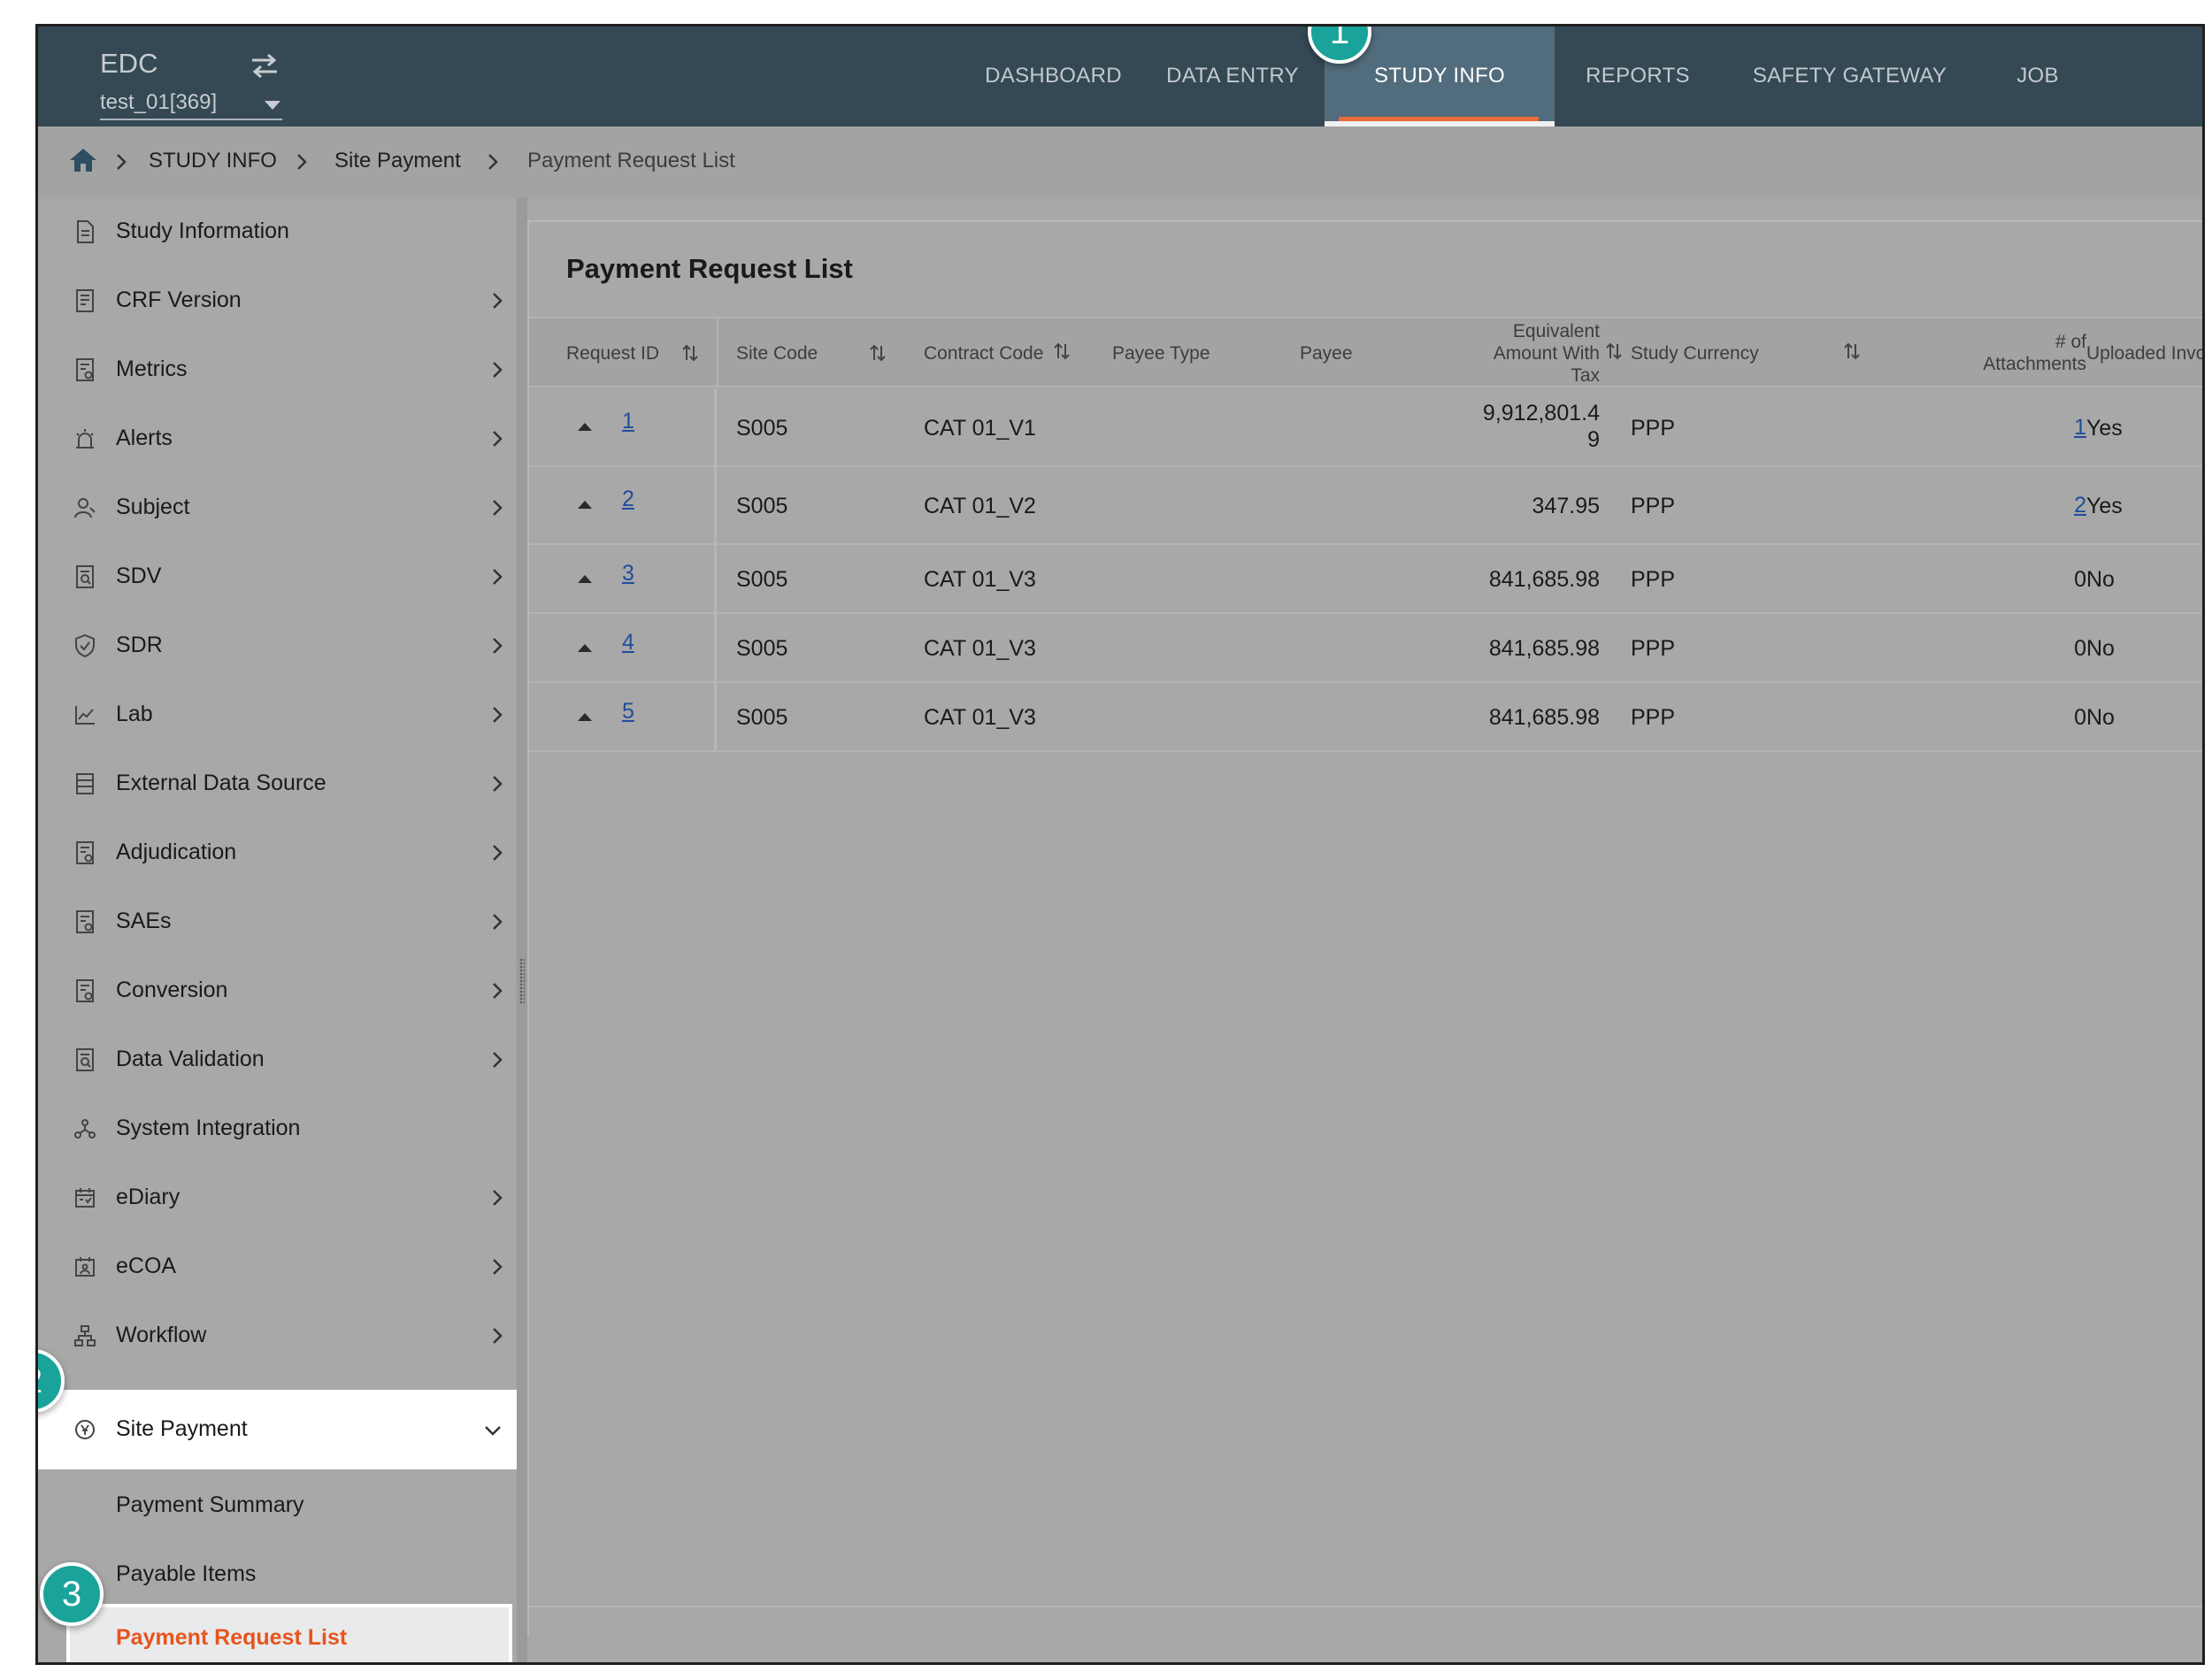  Describe the element at coordinates (1850, 77) in the screenshot. I see `tab-safety-gateway: SAFETY GATEWAY` at that location.